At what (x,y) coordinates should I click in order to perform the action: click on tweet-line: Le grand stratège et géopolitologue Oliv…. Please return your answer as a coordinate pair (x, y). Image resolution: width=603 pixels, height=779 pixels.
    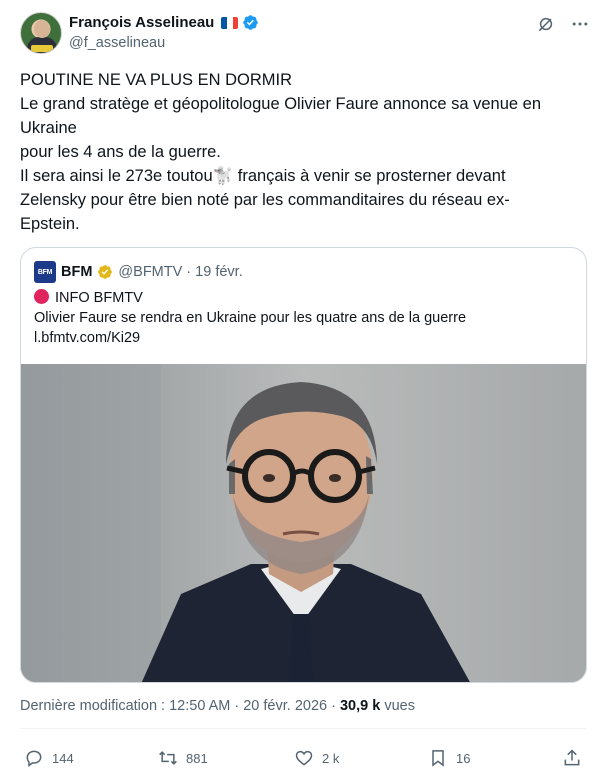
    Looking at the image, I should click on (281, 104).